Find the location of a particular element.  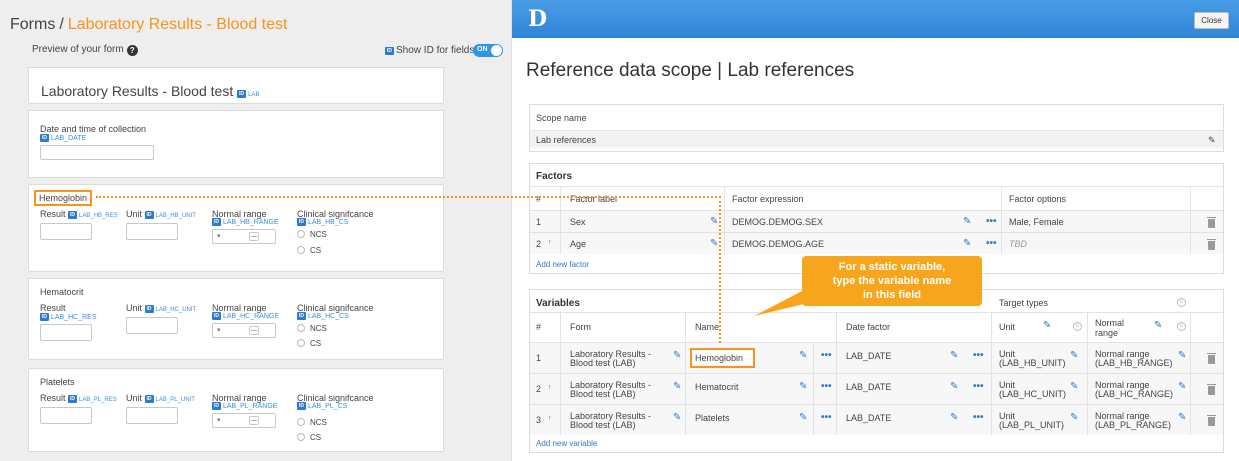

pl-sig-id: ID LAB_PL_CS is located at coordinates (322, 406).